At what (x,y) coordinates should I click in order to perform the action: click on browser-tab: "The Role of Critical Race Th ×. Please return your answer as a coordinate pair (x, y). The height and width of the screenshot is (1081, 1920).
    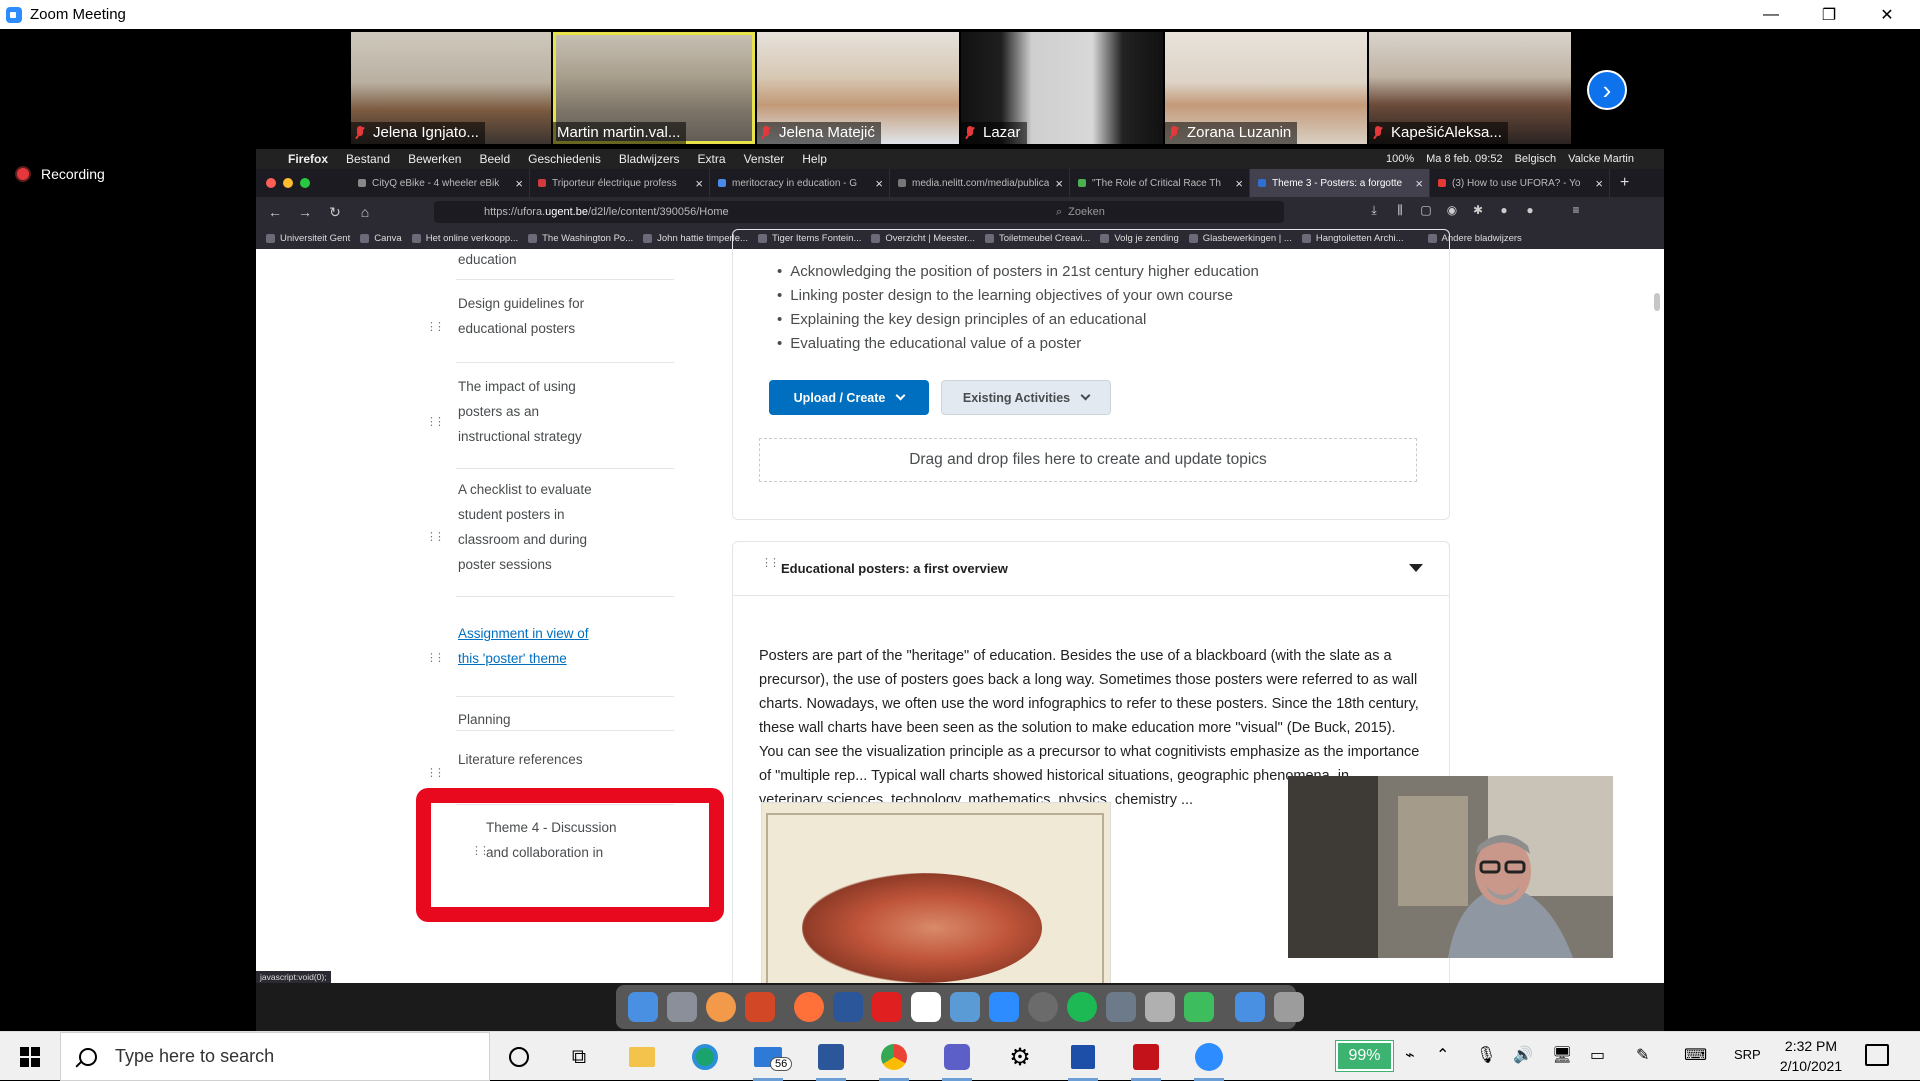
    Looking at the image, I should click on (1160, 183).